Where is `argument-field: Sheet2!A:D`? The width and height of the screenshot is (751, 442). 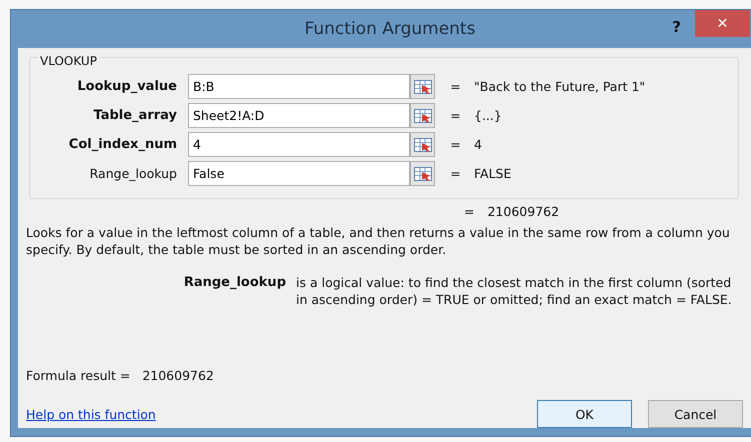 argument-field: Sheet2!A:D is located at coordinates (299, 115).